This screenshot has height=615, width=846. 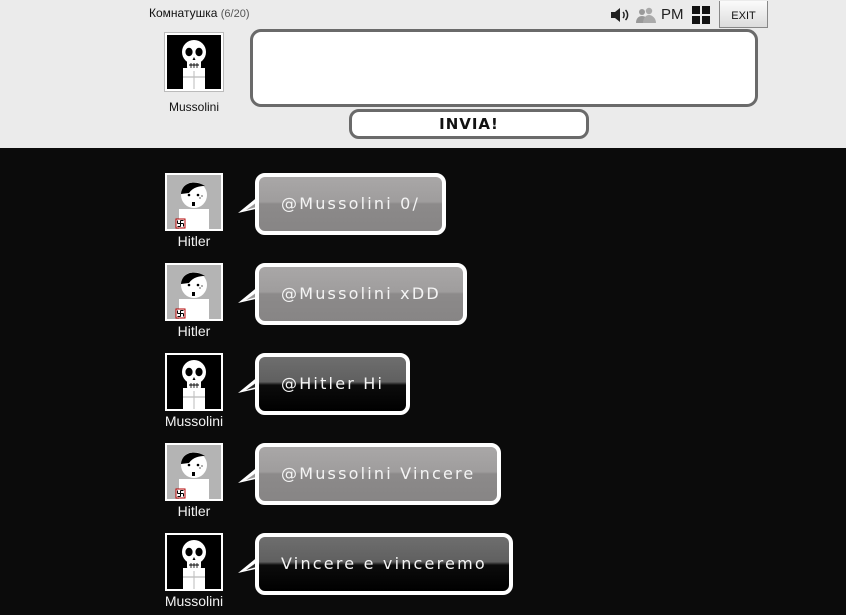 I want to click on message-bubble: Vincere e vinceremo, so click(x=384, y=564).